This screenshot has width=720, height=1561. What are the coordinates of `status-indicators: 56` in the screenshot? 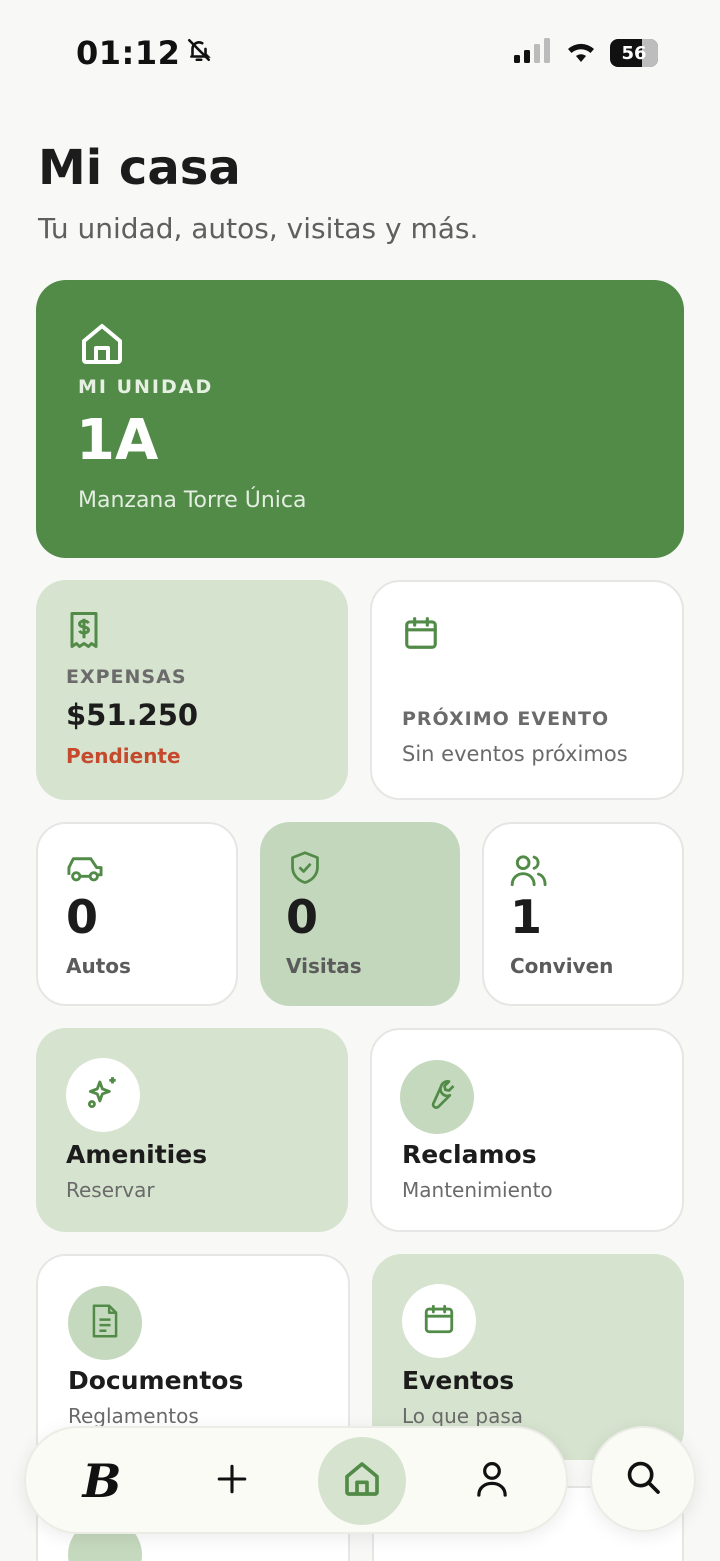 It's located at (585, 53).